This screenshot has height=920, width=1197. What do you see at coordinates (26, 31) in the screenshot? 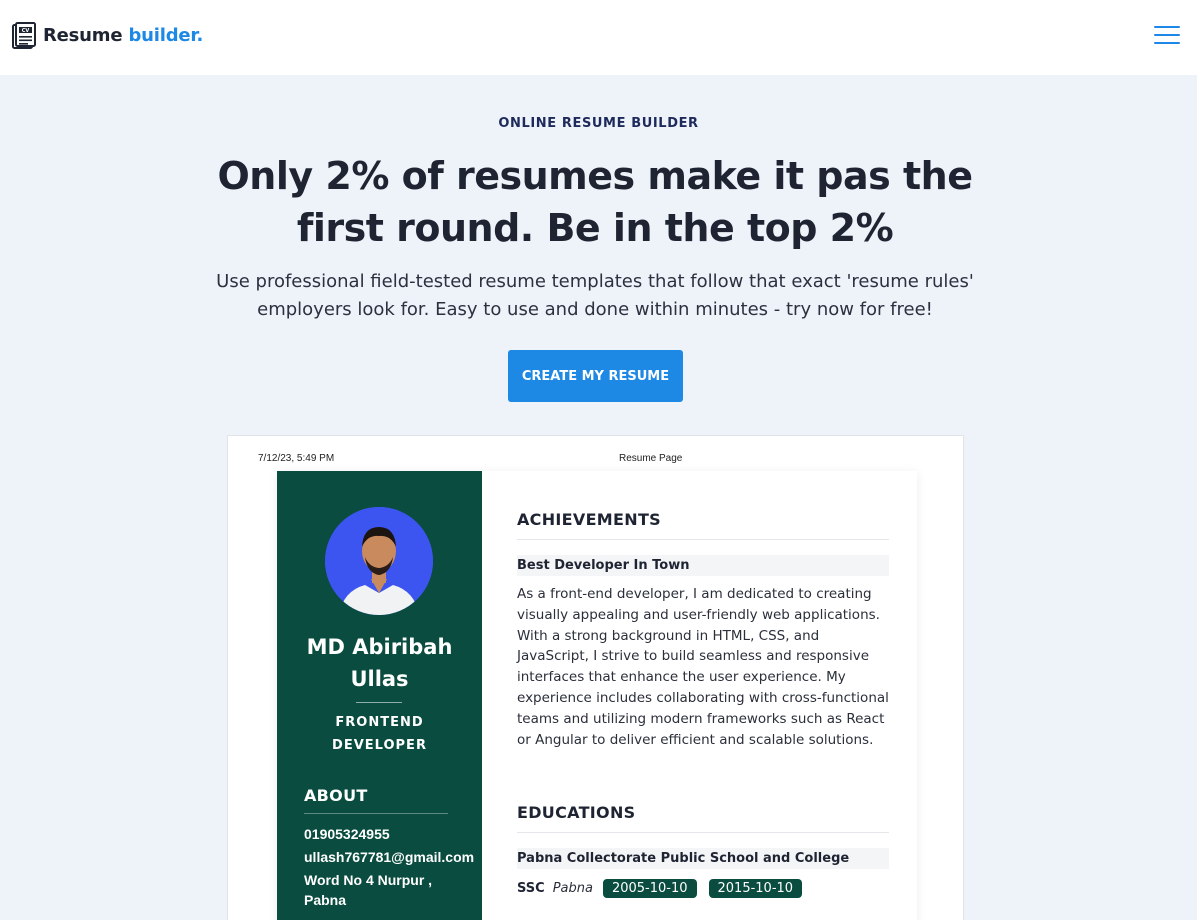
I see `svg-text: CV` at bounding box center [26, 31].